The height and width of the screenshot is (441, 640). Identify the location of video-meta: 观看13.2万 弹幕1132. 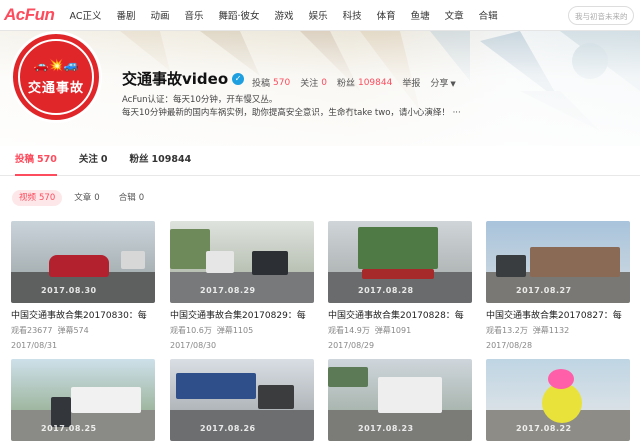
(558, 330).